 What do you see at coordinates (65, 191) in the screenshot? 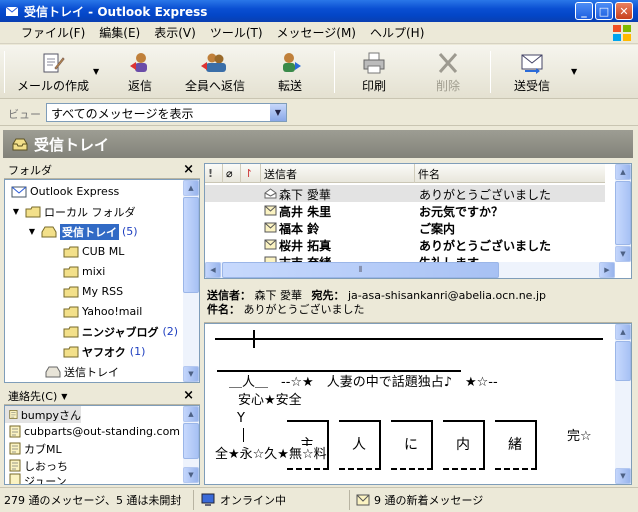
I see `folder-outlook-express: Outlook Express` at bounding box center [65, 191].